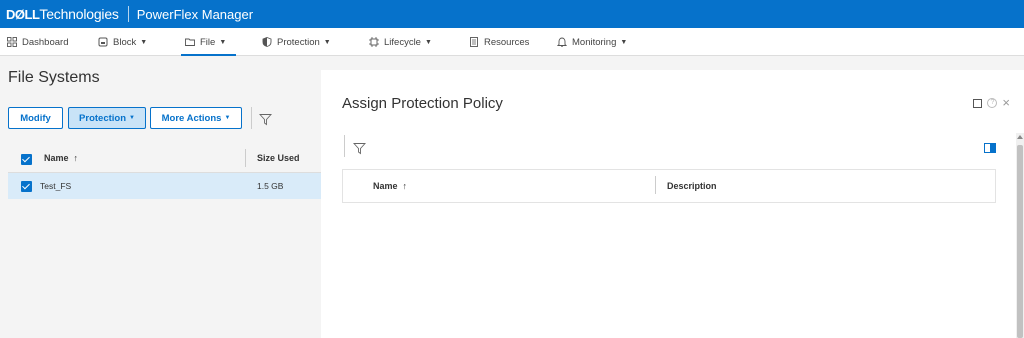 This screenshot has height=338, width=1024. I want to click on close-icon: ×, so click(1006, 102).